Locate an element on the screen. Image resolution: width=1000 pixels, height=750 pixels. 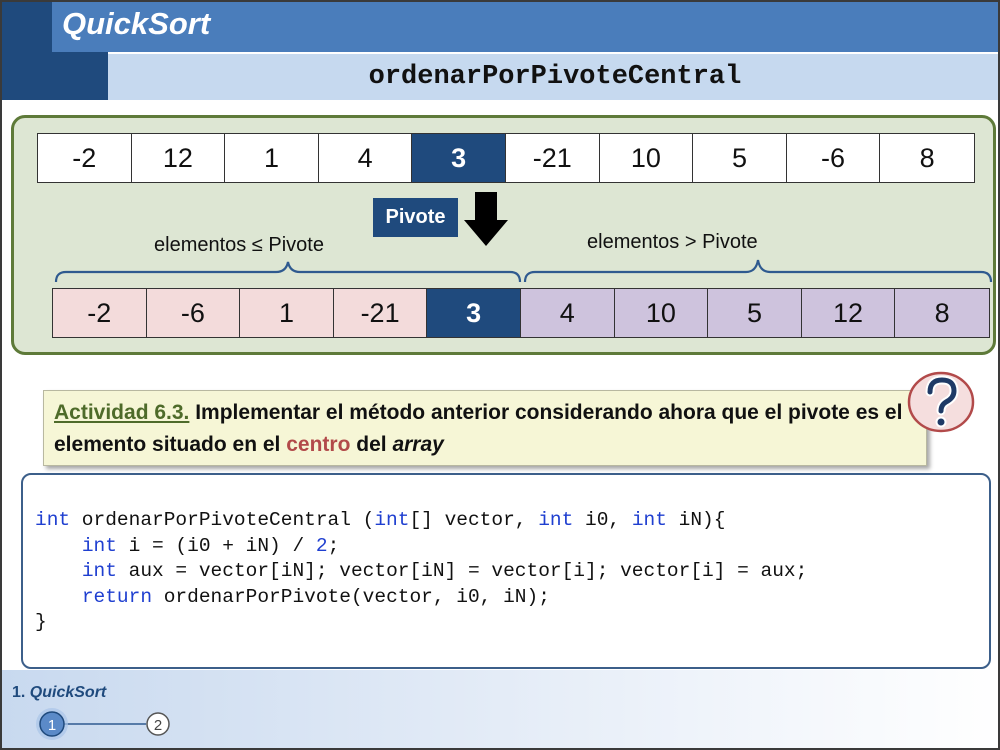
original-array-cell: 10 is located at coordinates (646, 158).